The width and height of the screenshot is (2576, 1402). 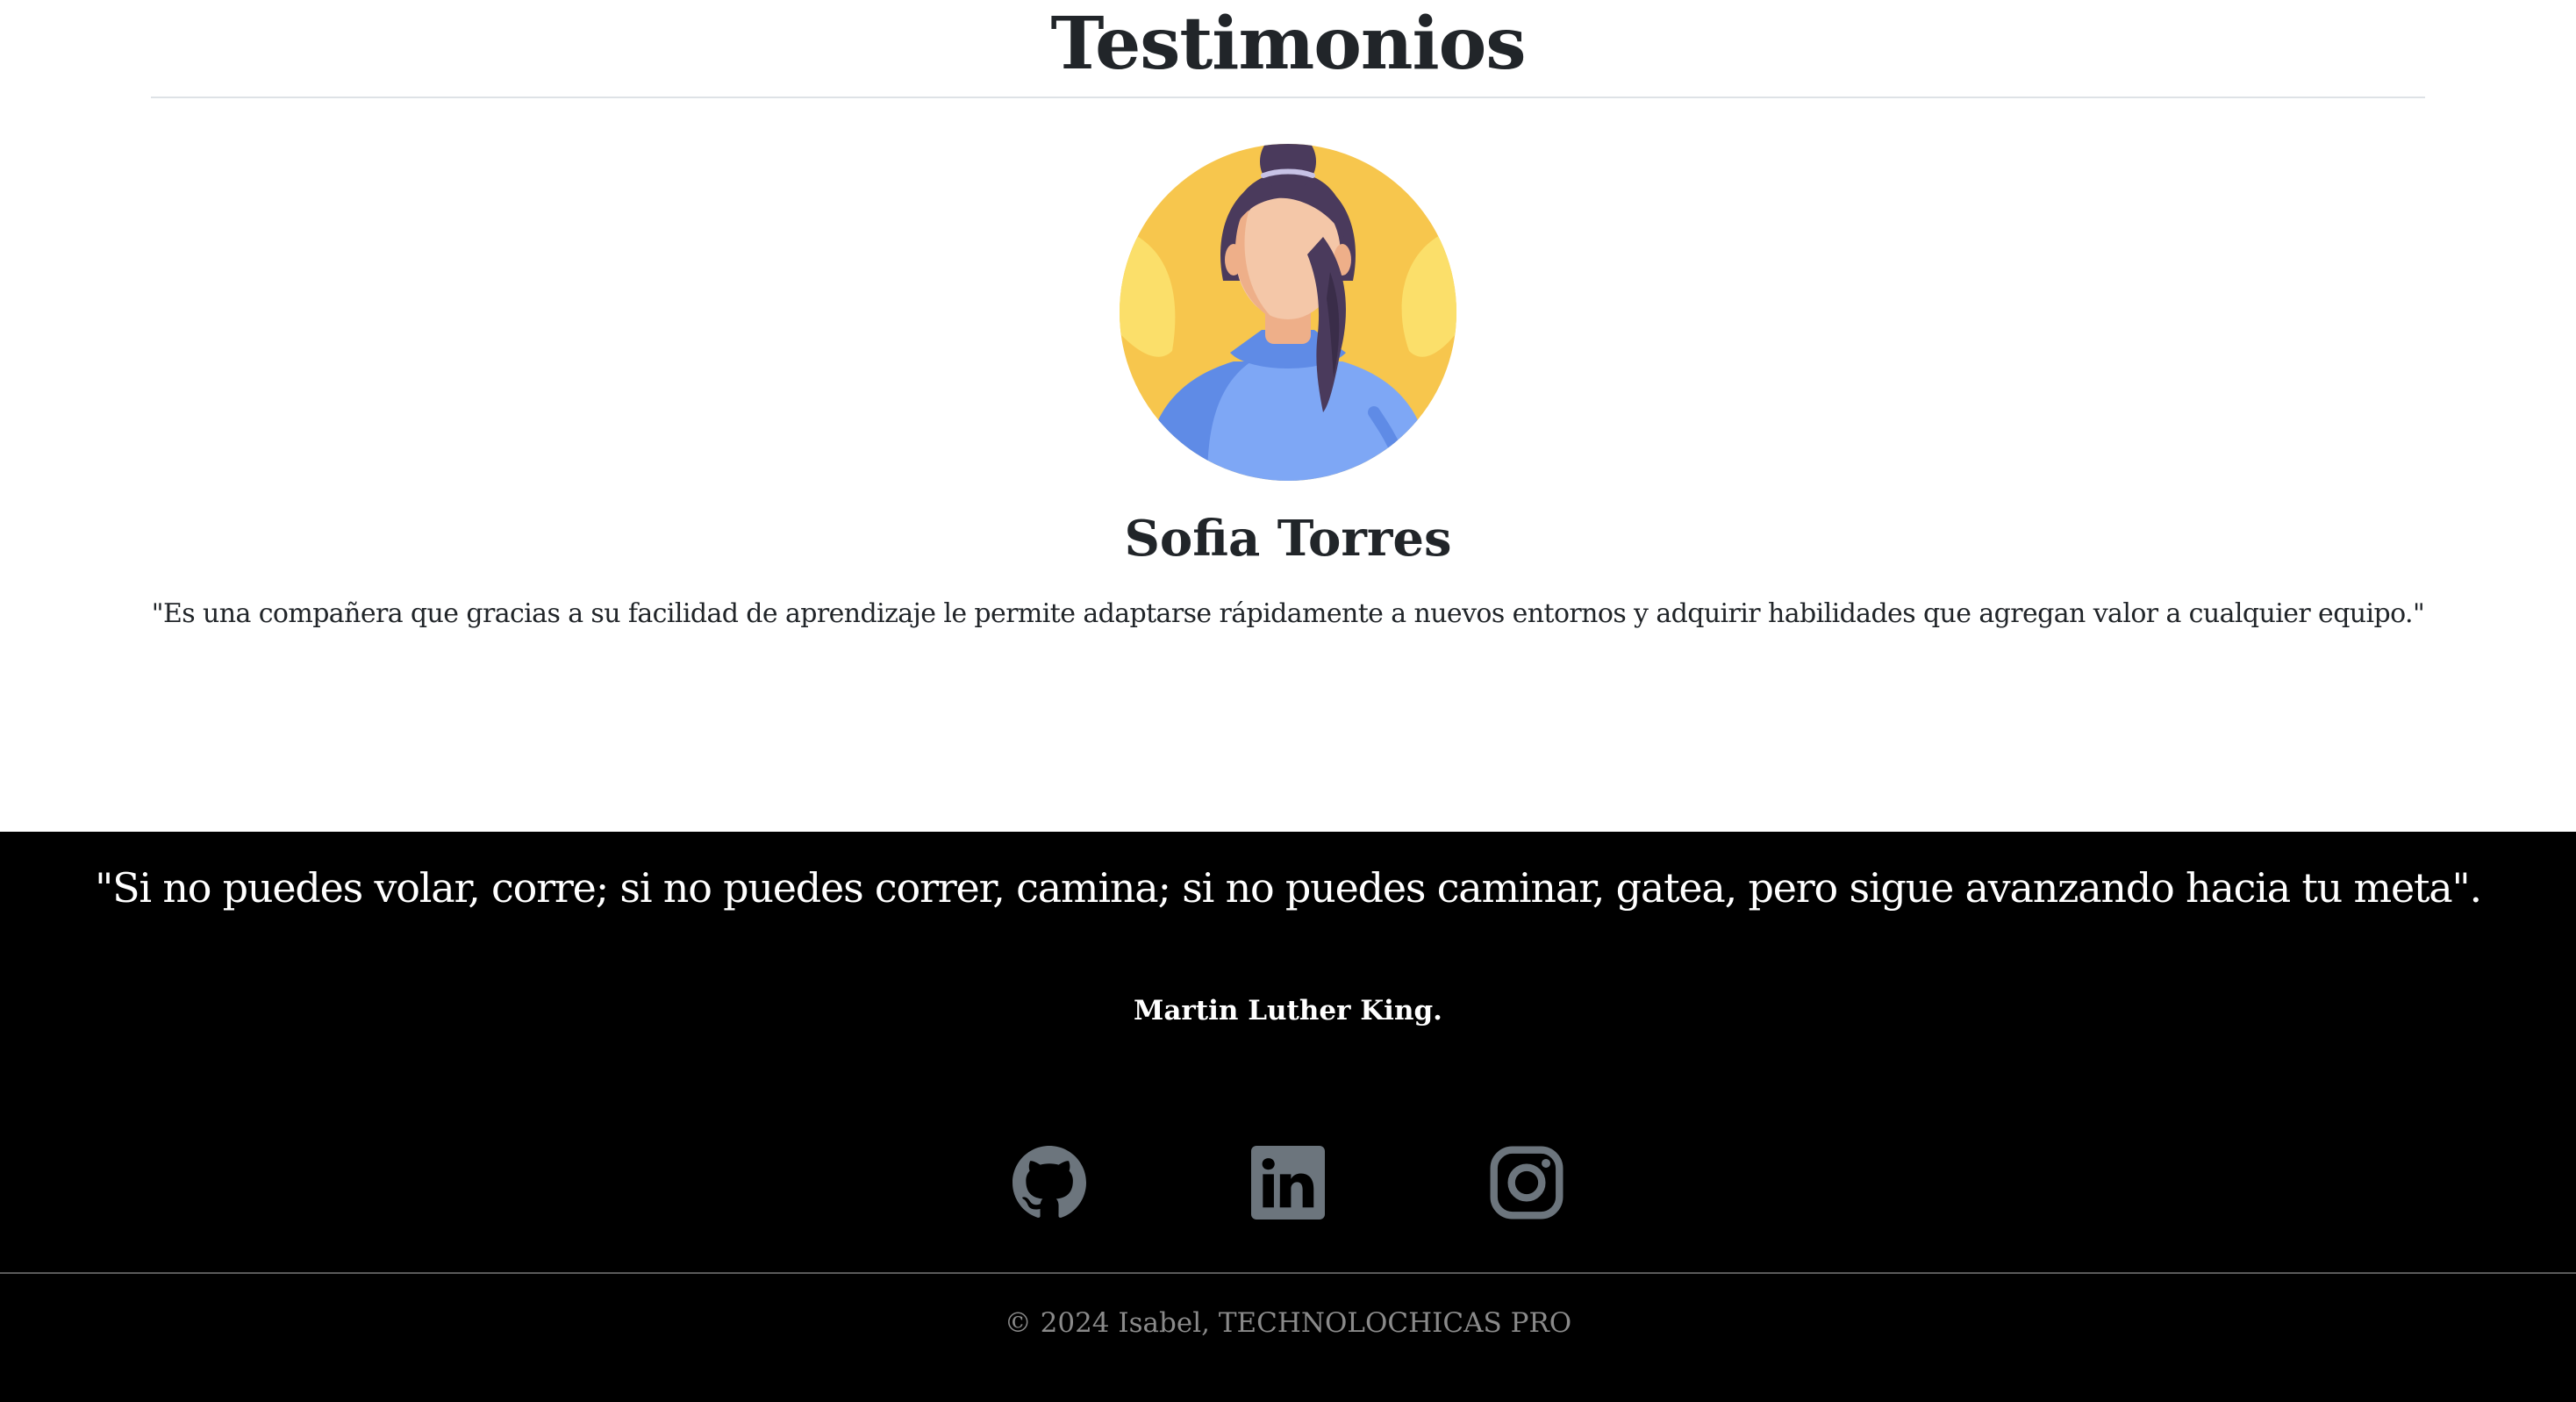 I want to click on github-icon, so click(x=1049, y=1182).